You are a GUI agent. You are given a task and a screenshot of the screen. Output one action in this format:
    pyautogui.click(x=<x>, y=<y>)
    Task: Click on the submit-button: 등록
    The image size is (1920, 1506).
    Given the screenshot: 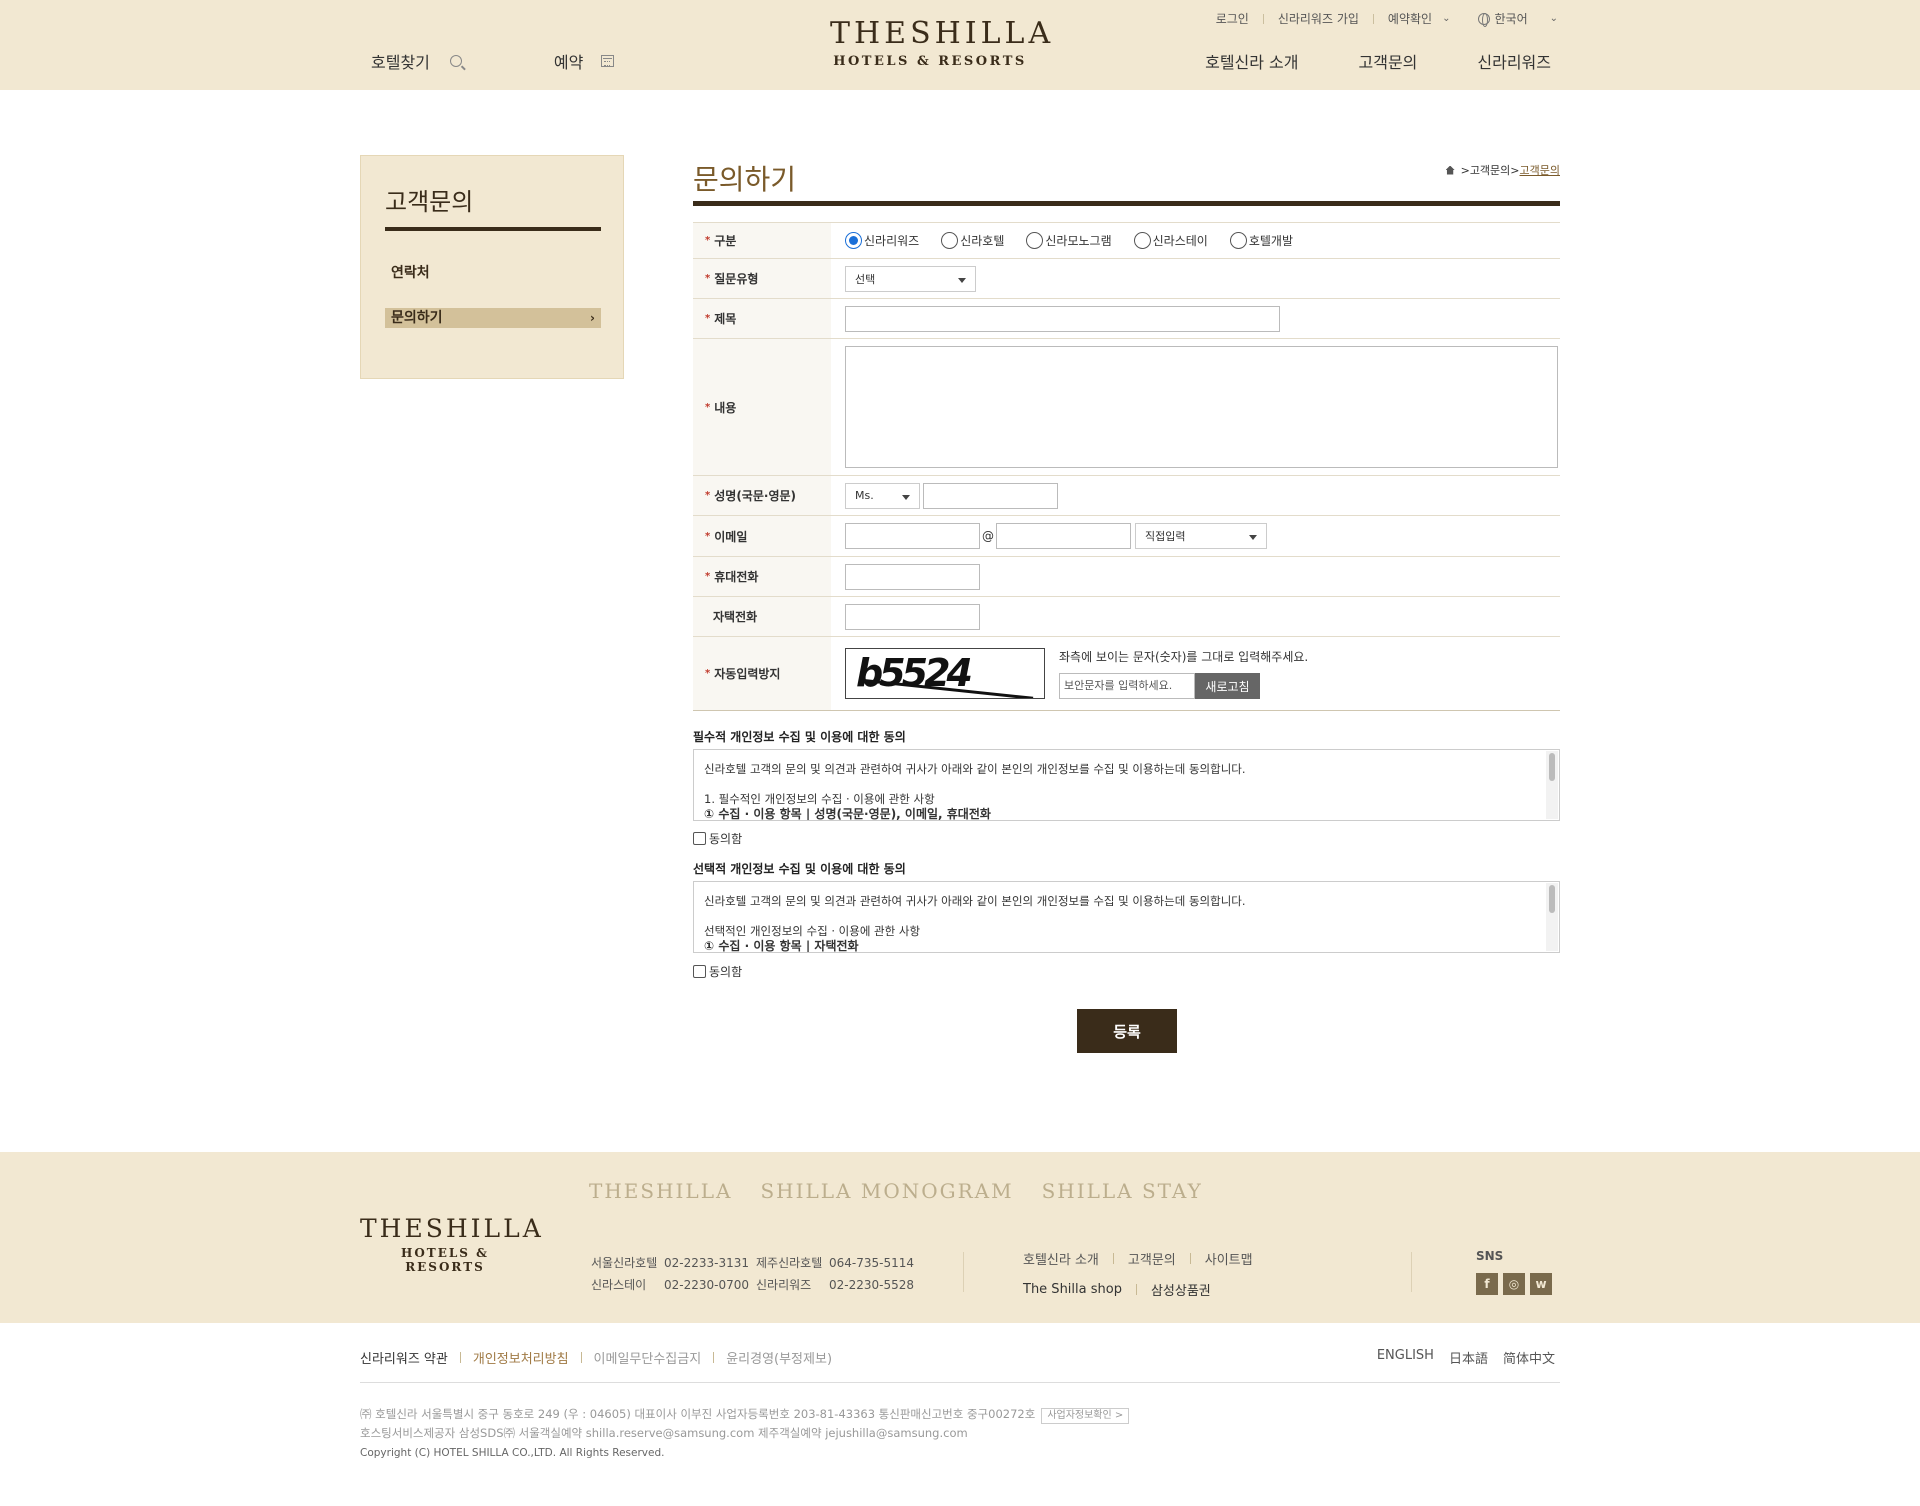 What is the action you would take?
    pyautogui.click(x=1127, y=1031)
    